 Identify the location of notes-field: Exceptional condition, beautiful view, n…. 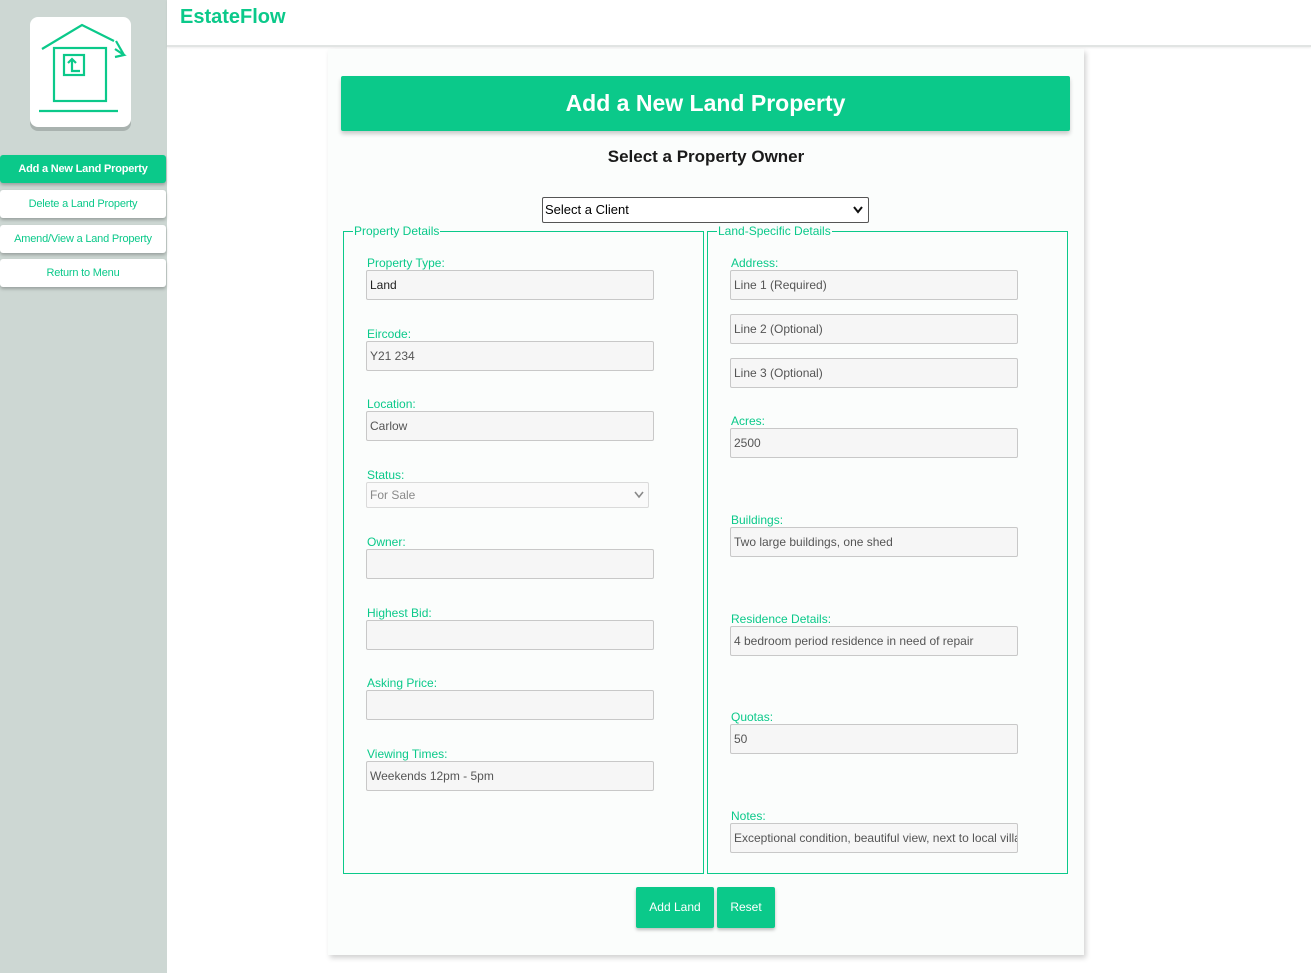
(874, 838).